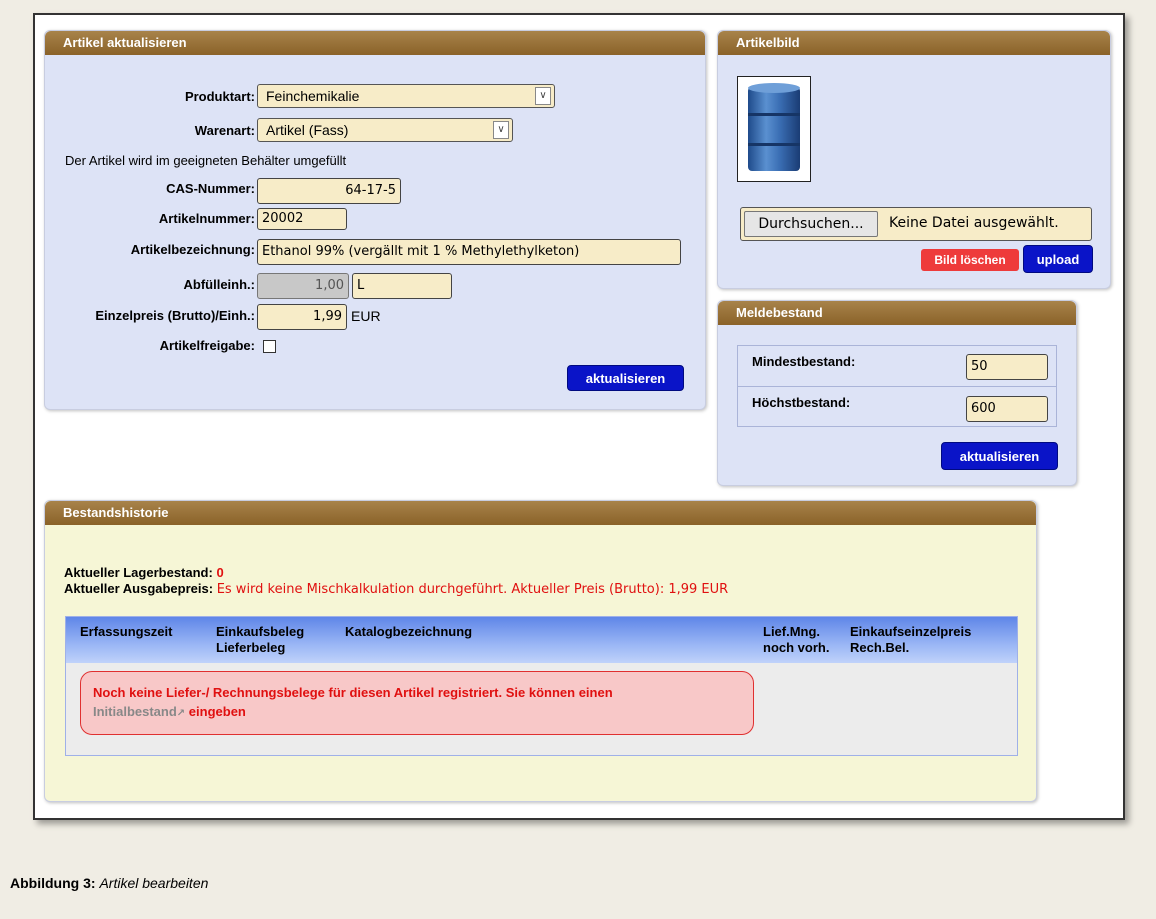  I want to click on abfuell-field: 1,00, so click(303, 286).